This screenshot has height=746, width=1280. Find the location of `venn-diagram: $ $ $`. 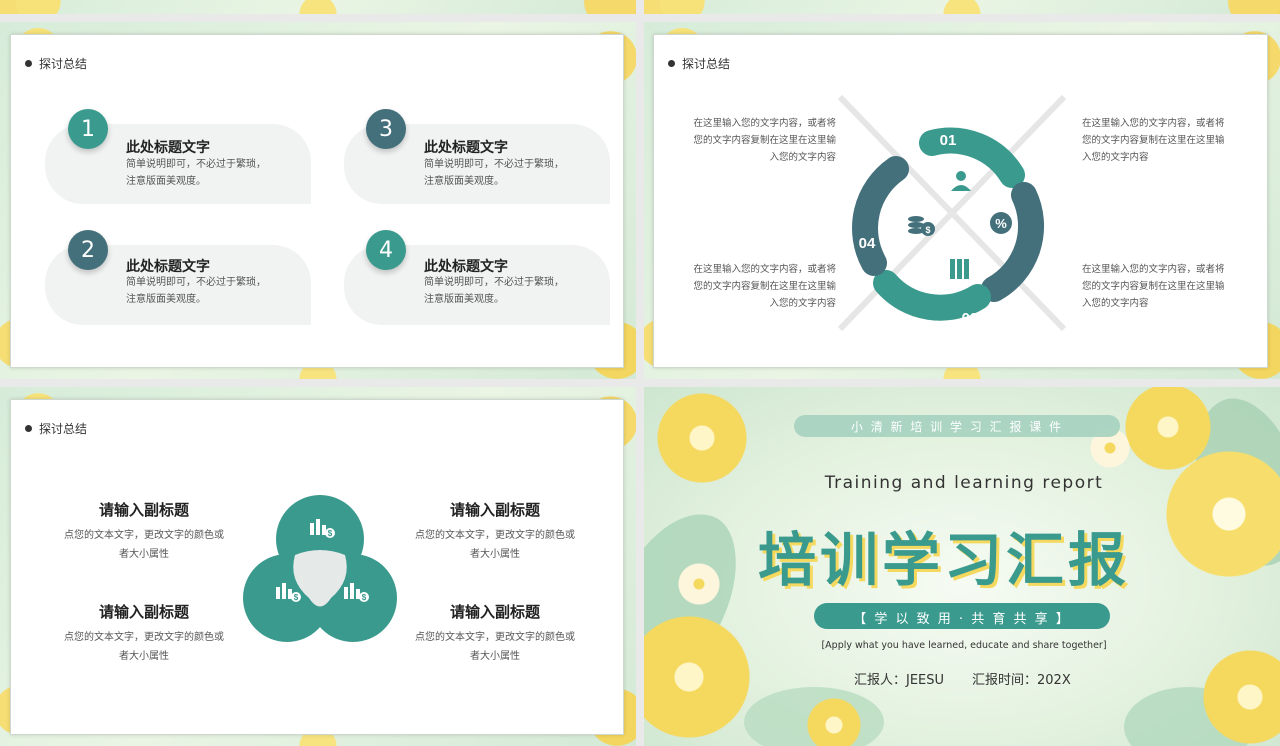

venn-diagram: $ $ $ is located at coordinates (320, 568).